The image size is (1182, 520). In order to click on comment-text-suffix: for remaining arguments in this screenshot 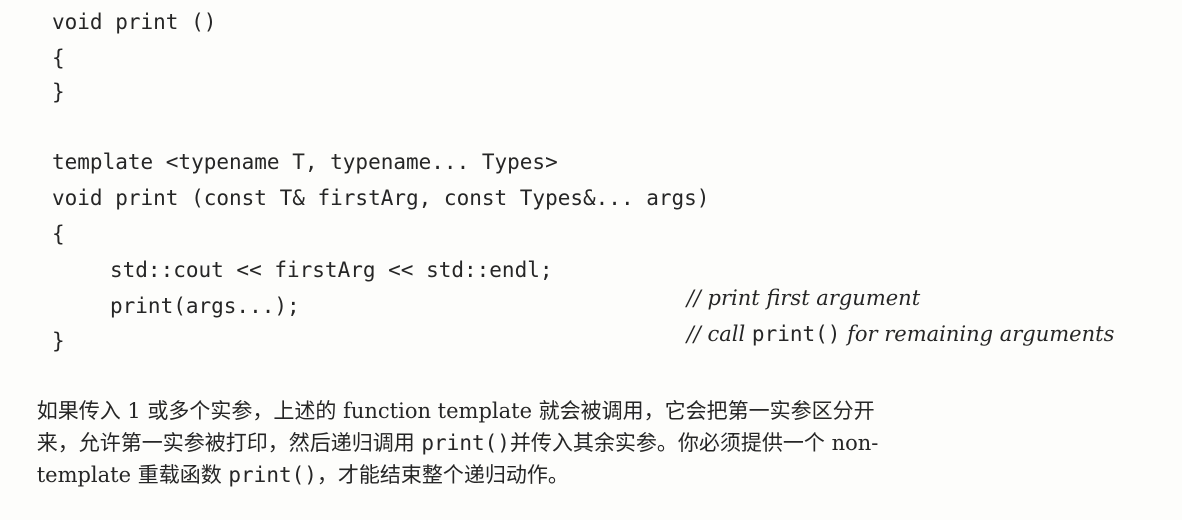, I will do `click(977, 334)`.